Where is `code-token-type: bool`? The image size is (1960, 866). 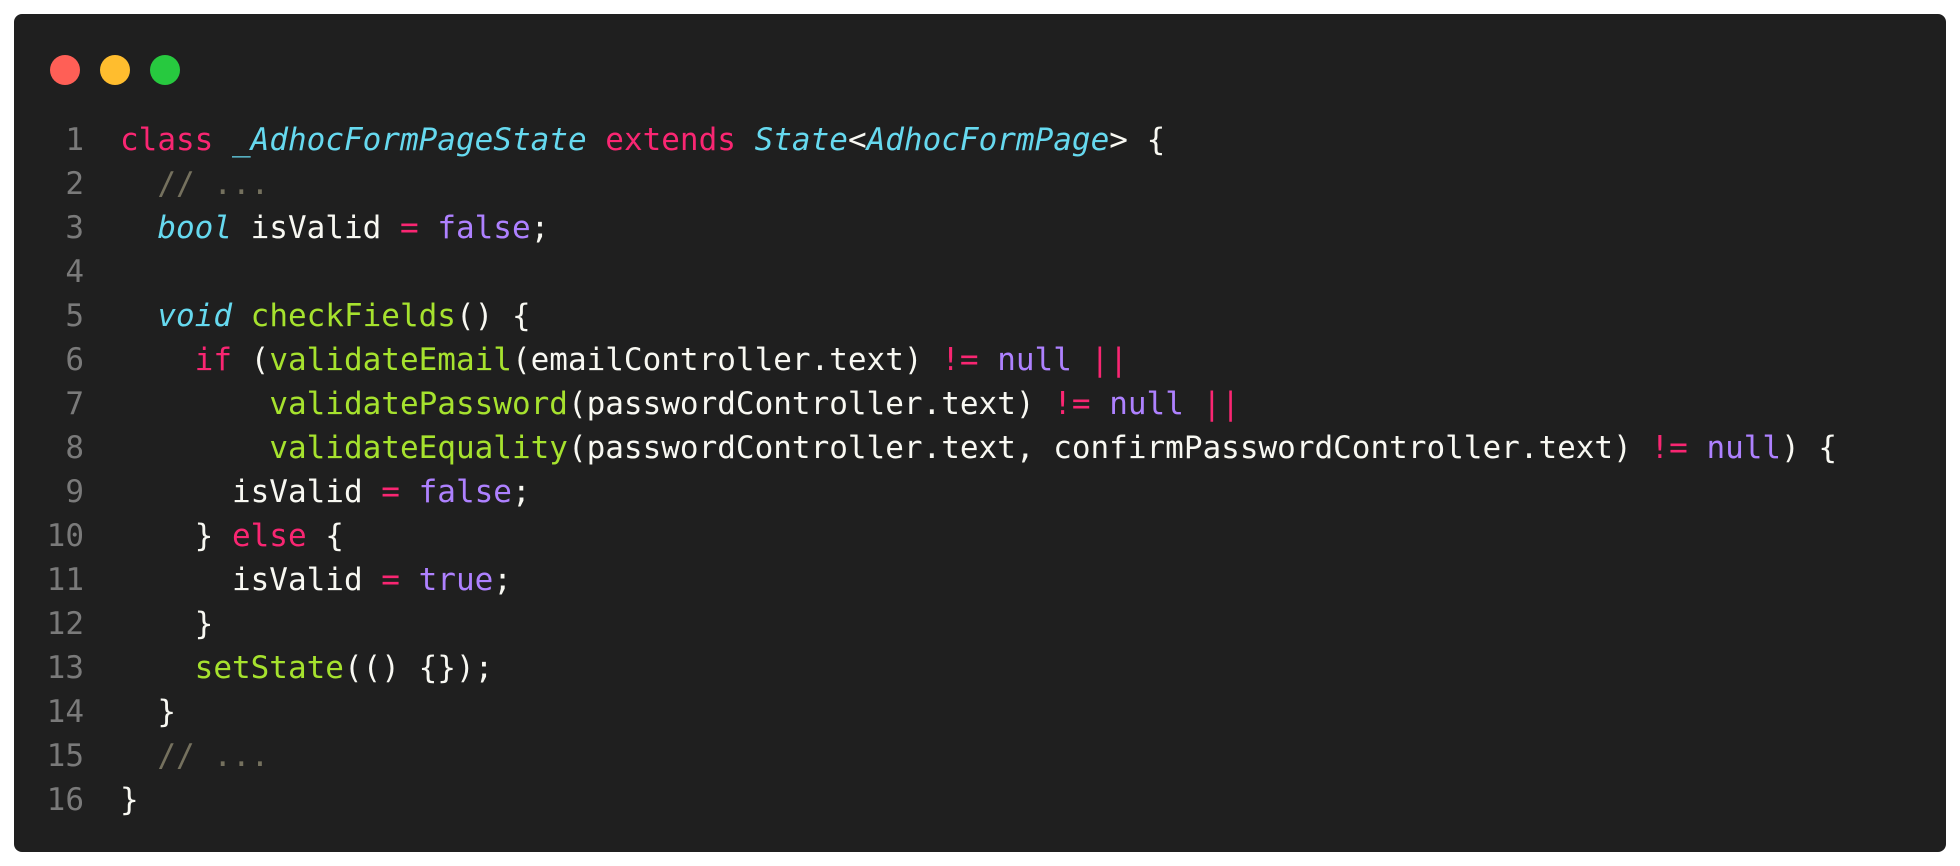 code-token-type: bool is located at coordinates (194, 228).